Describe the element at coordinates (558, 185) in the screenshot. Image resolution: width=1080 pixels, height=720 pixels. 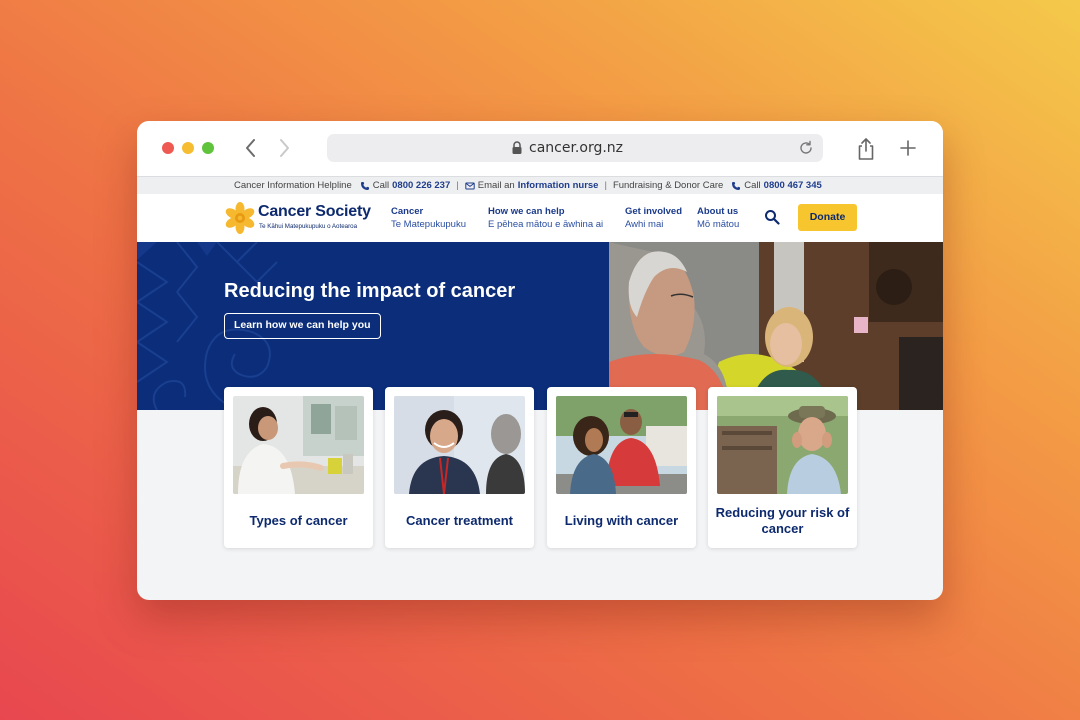
I see `information-nurse-link: Information nurse` at that location.